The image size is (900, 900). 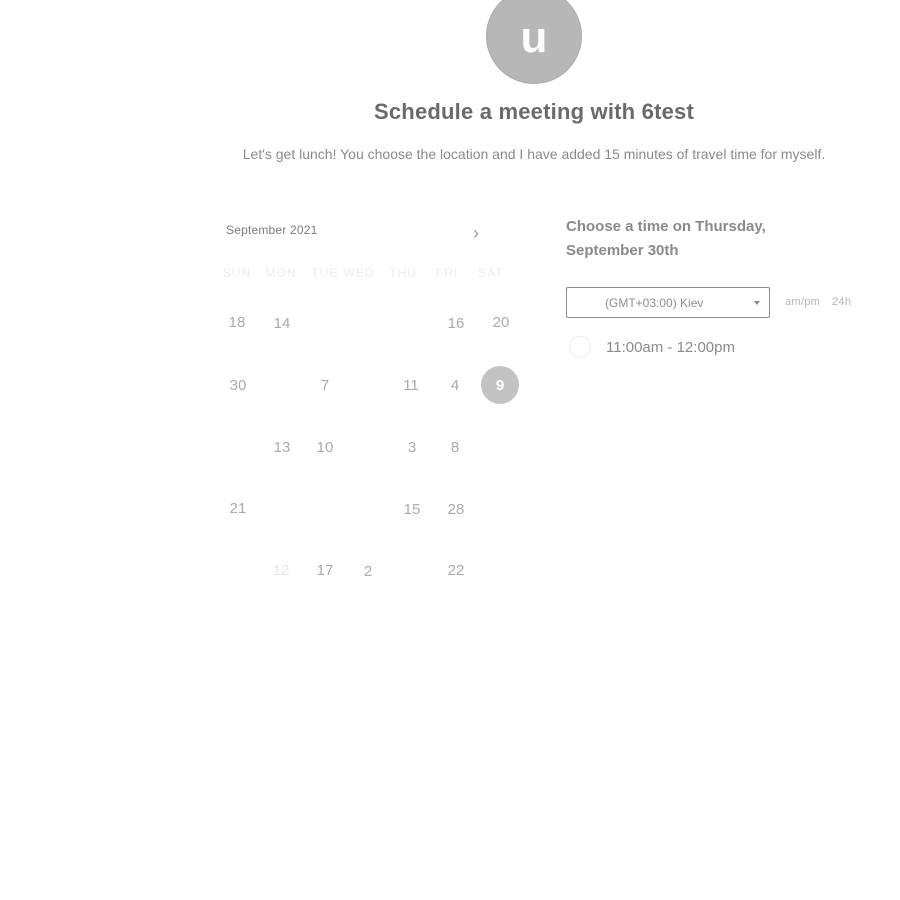 I want to click on calendar-day: 30, so click(x=238, y=385).